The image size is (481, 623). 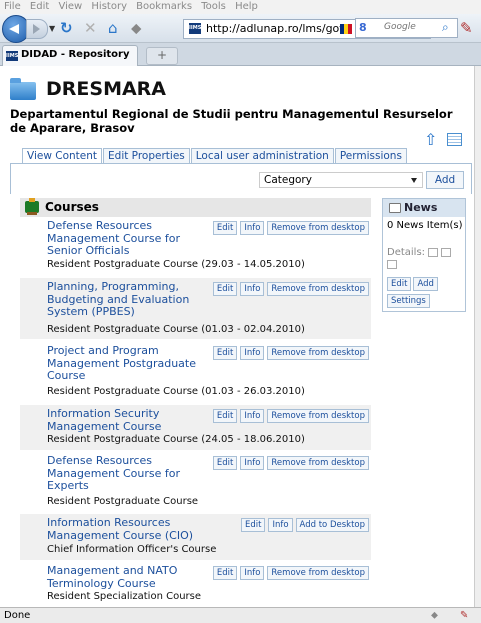 I want to click on details-list-icon, so click(x=446, y=252).